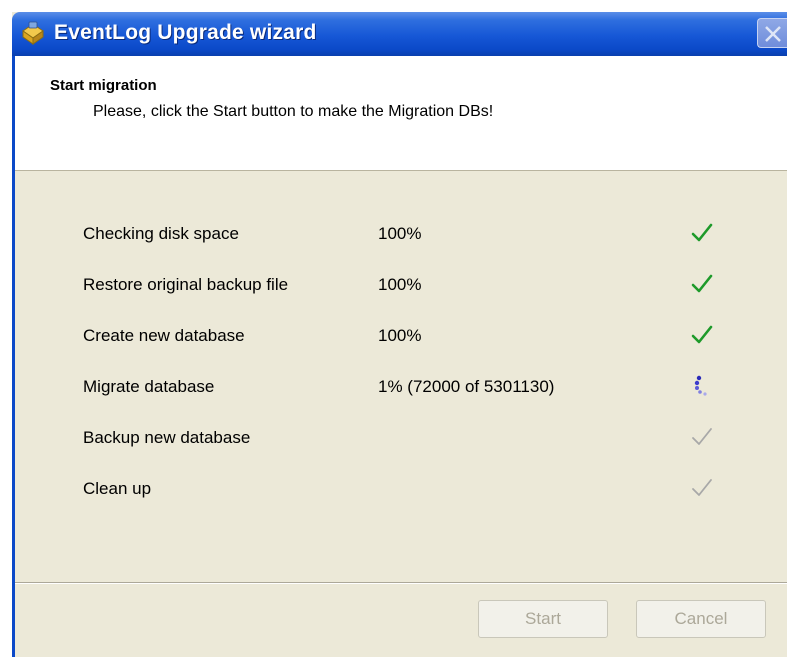 This screenshot has height=657, width=787. I want to click on close-icon, so click(773, 34).